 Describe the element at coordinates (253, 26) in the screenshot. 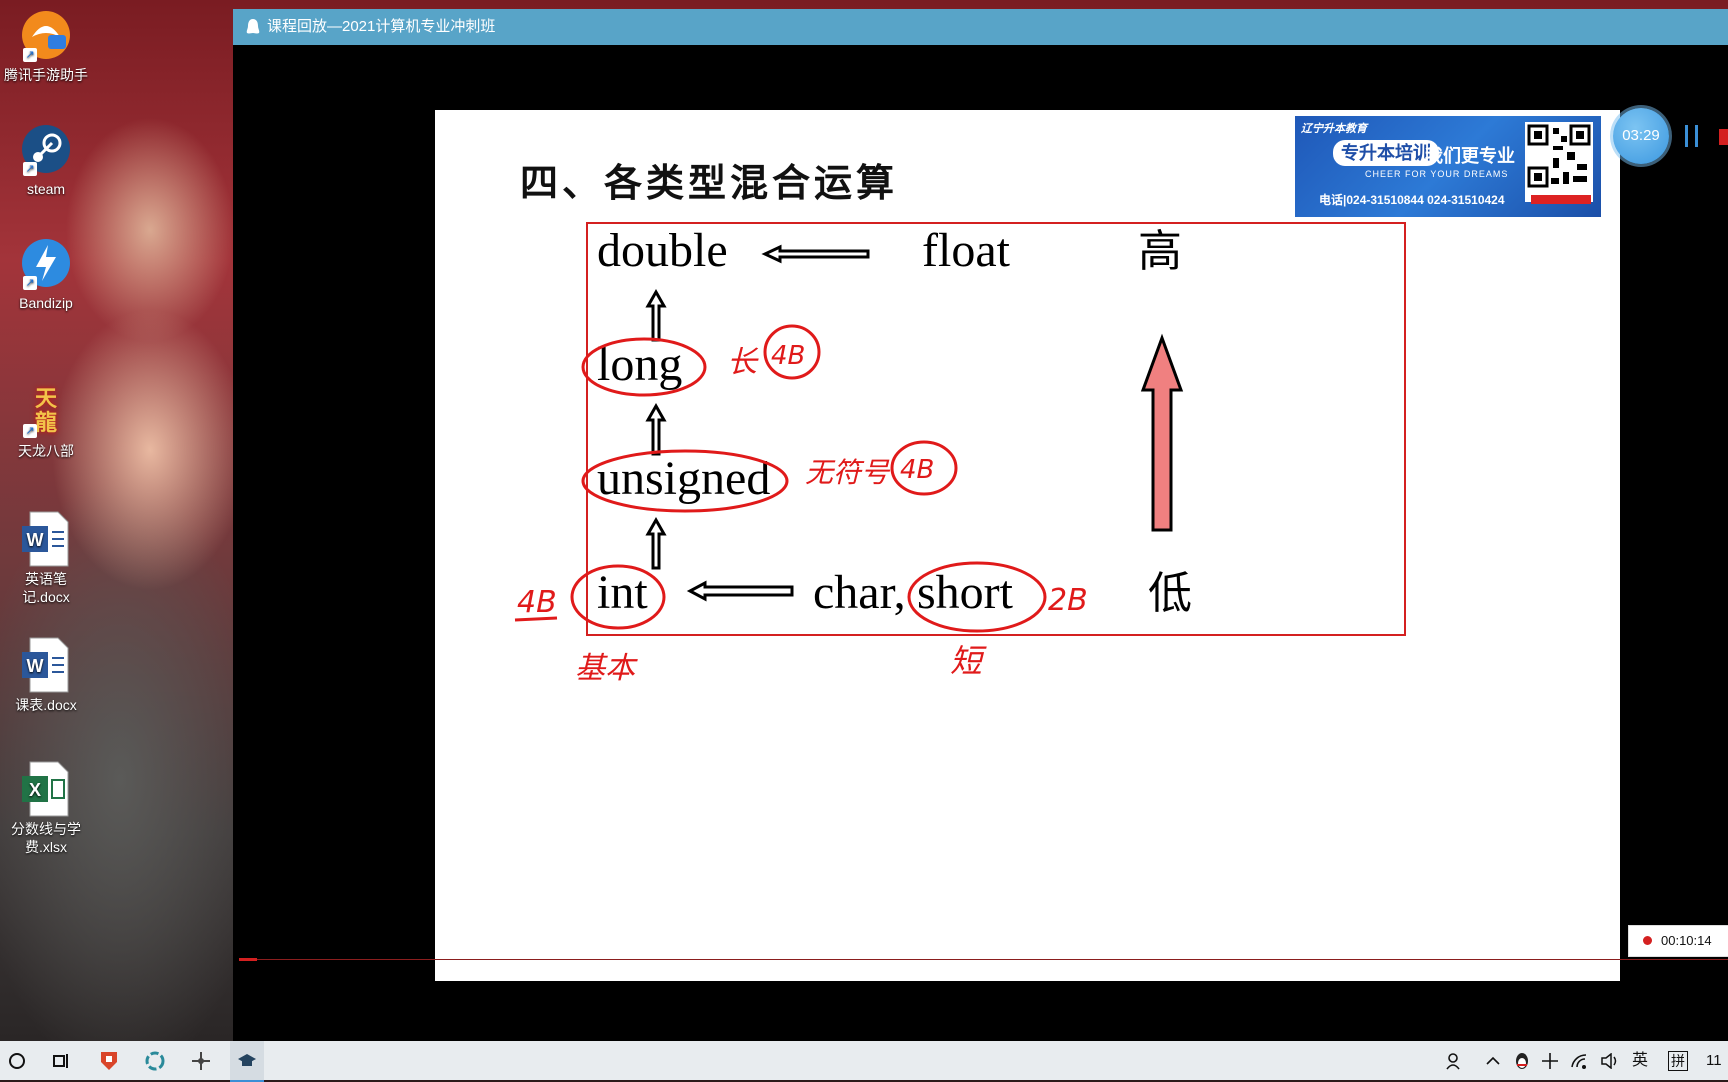

I see `penguin-app-icon` at that location.